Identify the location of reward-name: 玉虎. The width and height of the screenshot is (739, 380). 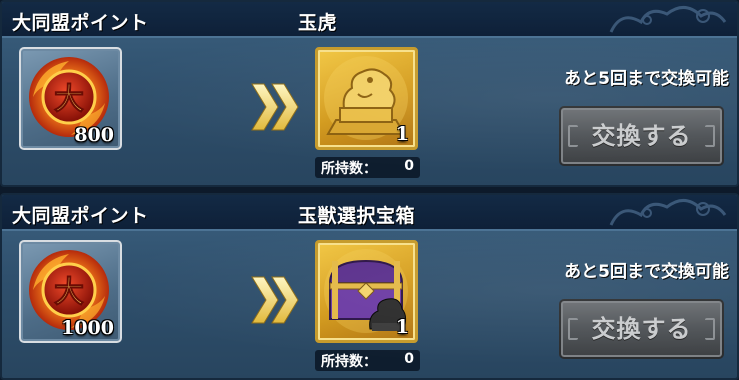
(318, 23).